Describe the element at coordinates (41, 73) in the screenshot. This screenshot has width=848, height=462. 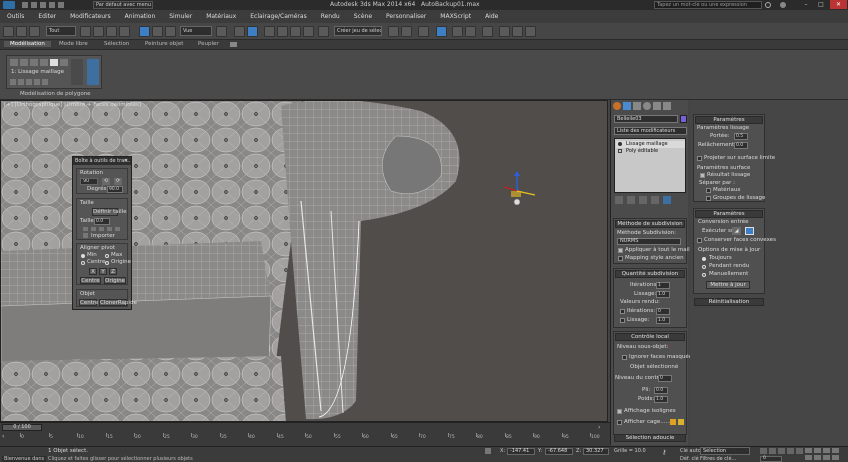
I see `ribbon-lissage-label: 1: Lissage maillage` at that location.